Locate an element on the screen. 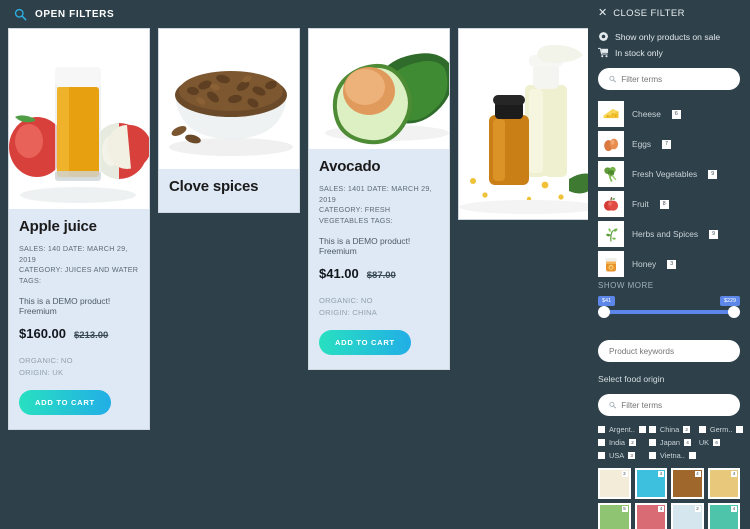 The height and width of the screenshot is (529, 750). price-row: $41.00 $87.00 is located at coordinates (379, 273).